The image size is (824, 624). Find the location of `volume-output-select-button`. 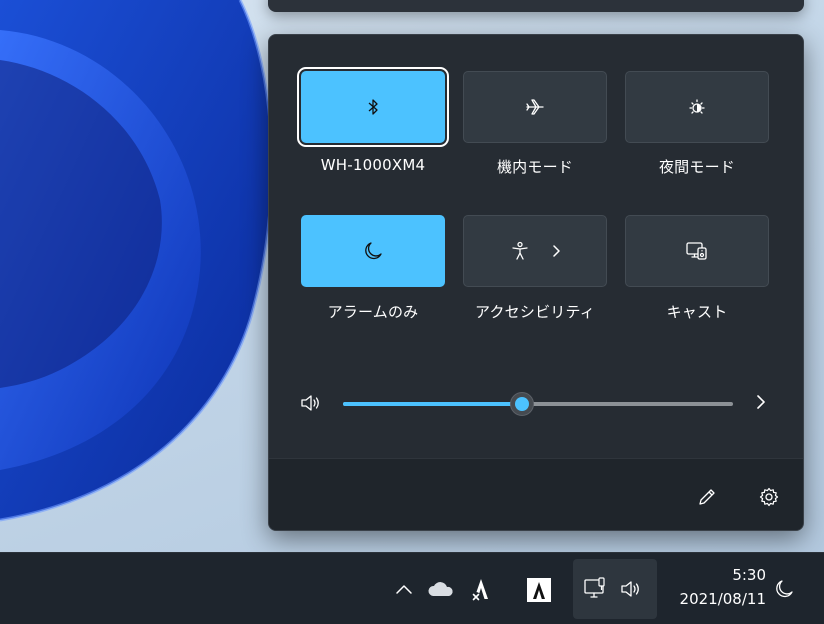

volume-output-select-button is located at coordinates (761, 404).